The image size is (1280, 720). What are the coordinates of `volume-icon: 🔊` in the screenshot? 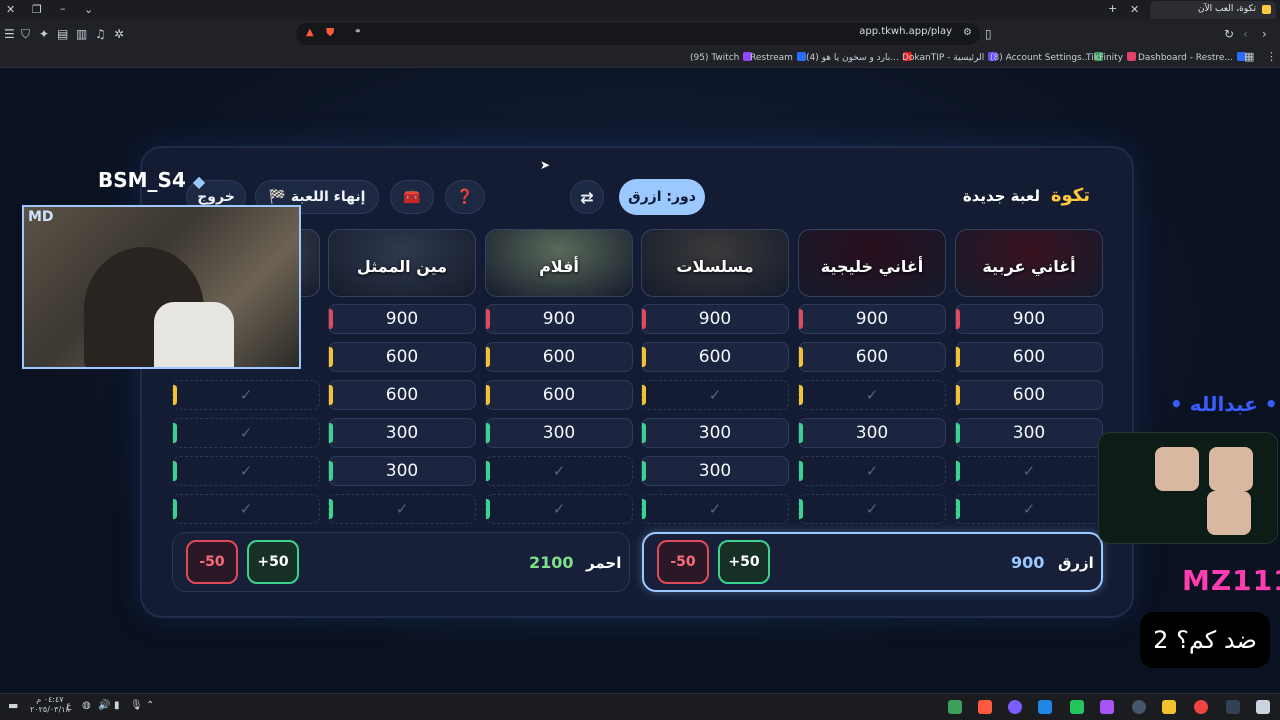 It's located at (104, 705).